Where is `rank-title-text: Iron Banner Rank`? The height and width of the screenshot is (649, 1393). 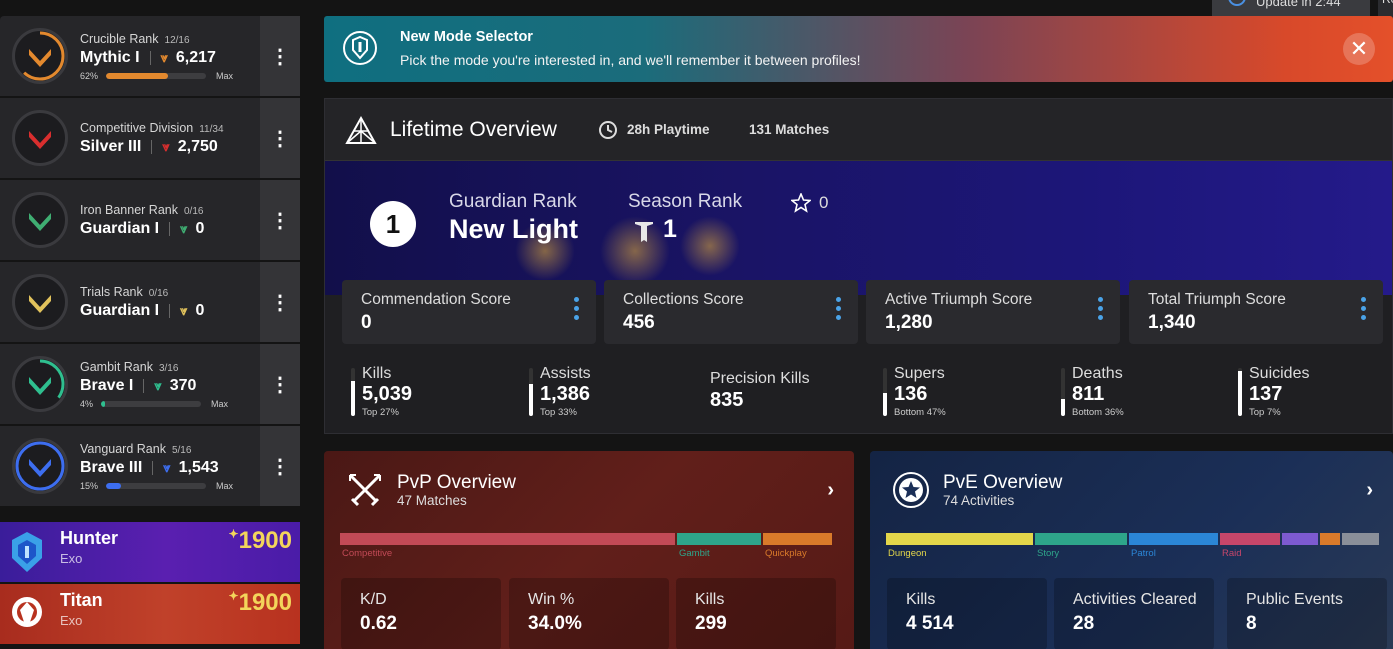 rank-title-text: Iron Banner Rank is located at coordinates (129, 209).